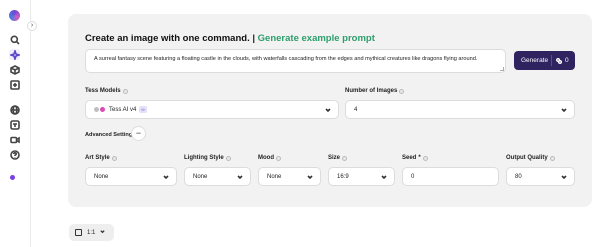 This screenshot has height=247, width=600. I want to click on seed-required-mark: *, so click(419, 158).